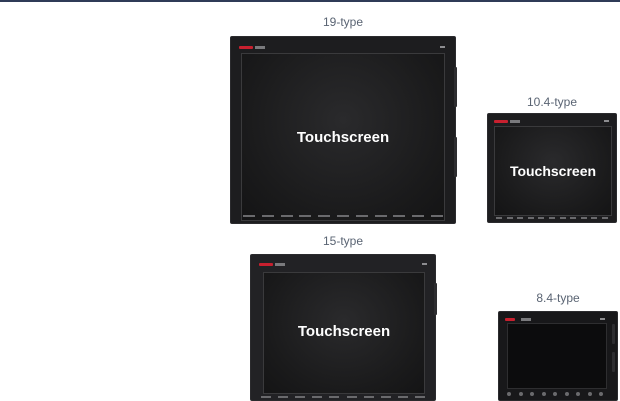 The image size is (620, 401). I want to click on panel-8-4-type-label: 8.4-type, so click(558, 298).